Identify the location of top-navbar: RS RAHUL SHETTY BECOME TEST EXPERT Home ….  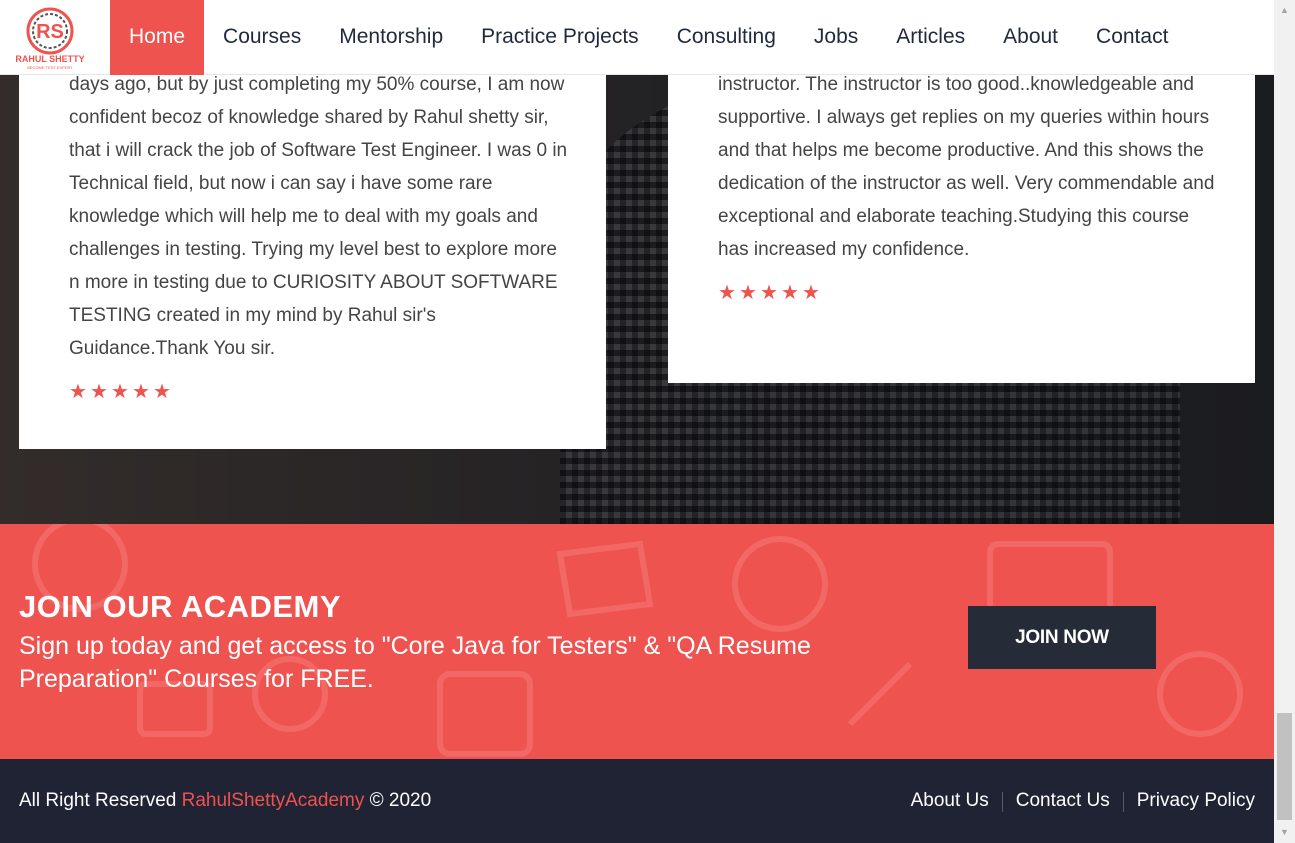
(637, 37).